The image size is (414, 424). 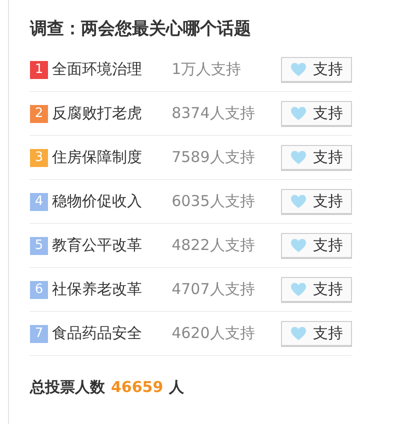 What do you see at coordinates (39, 245) in the screenshot?
I see `rank-badge: 5` at bounding box center [39, 245].